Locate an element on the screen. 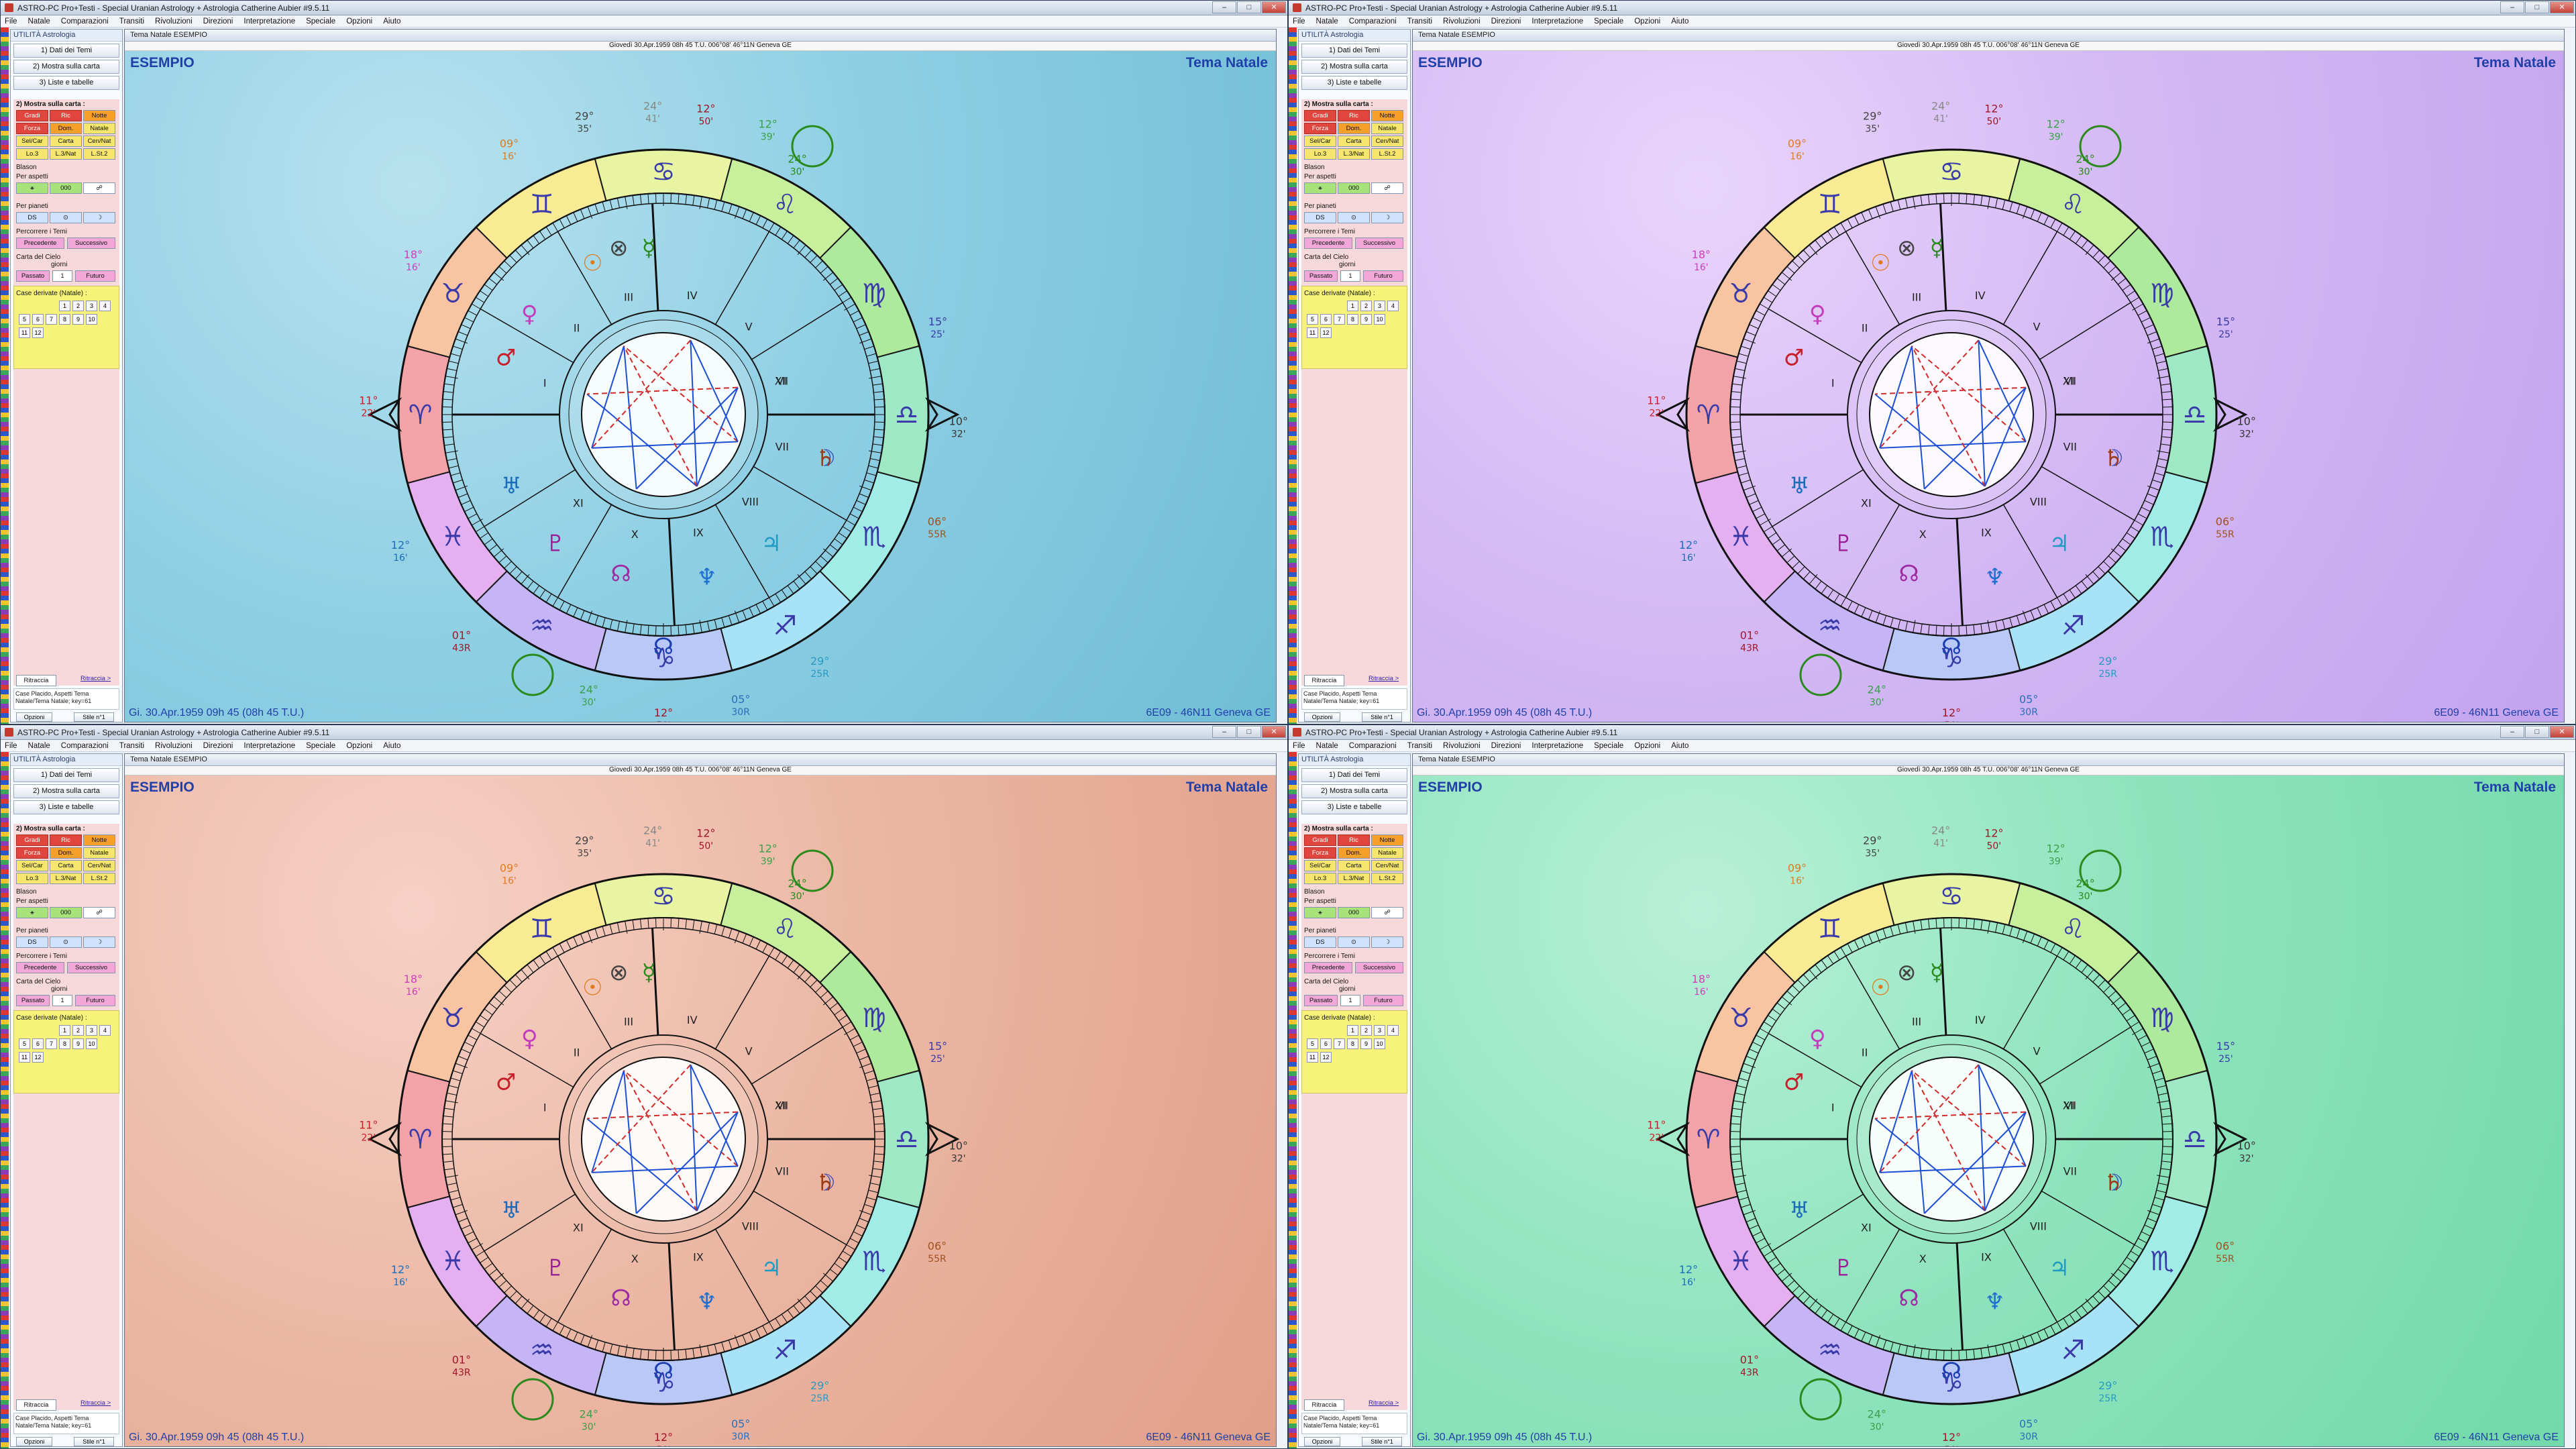 This screenshot has height=1449, width=2576. house-3-button: 3 is located at coordinates (1379, 306).